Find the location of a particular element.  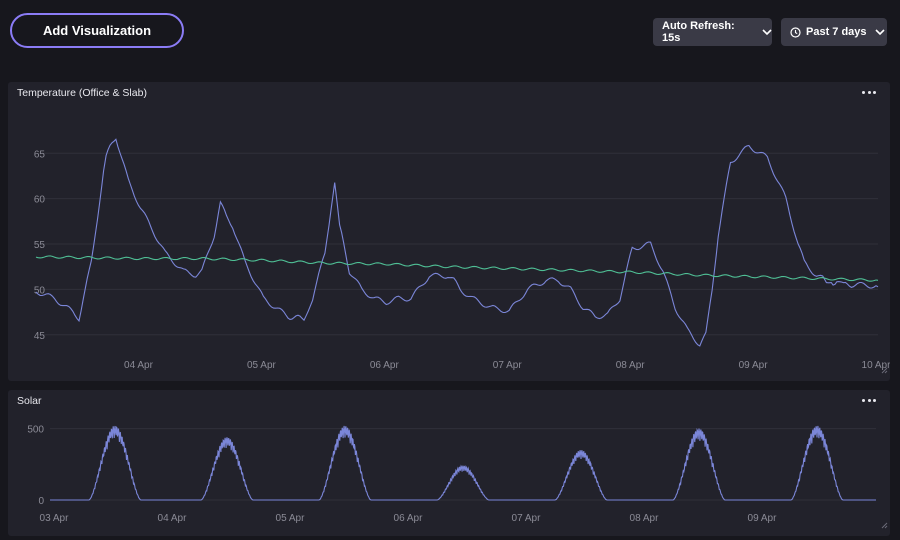

slab-temperature-series is located at coordinates (457, 268).